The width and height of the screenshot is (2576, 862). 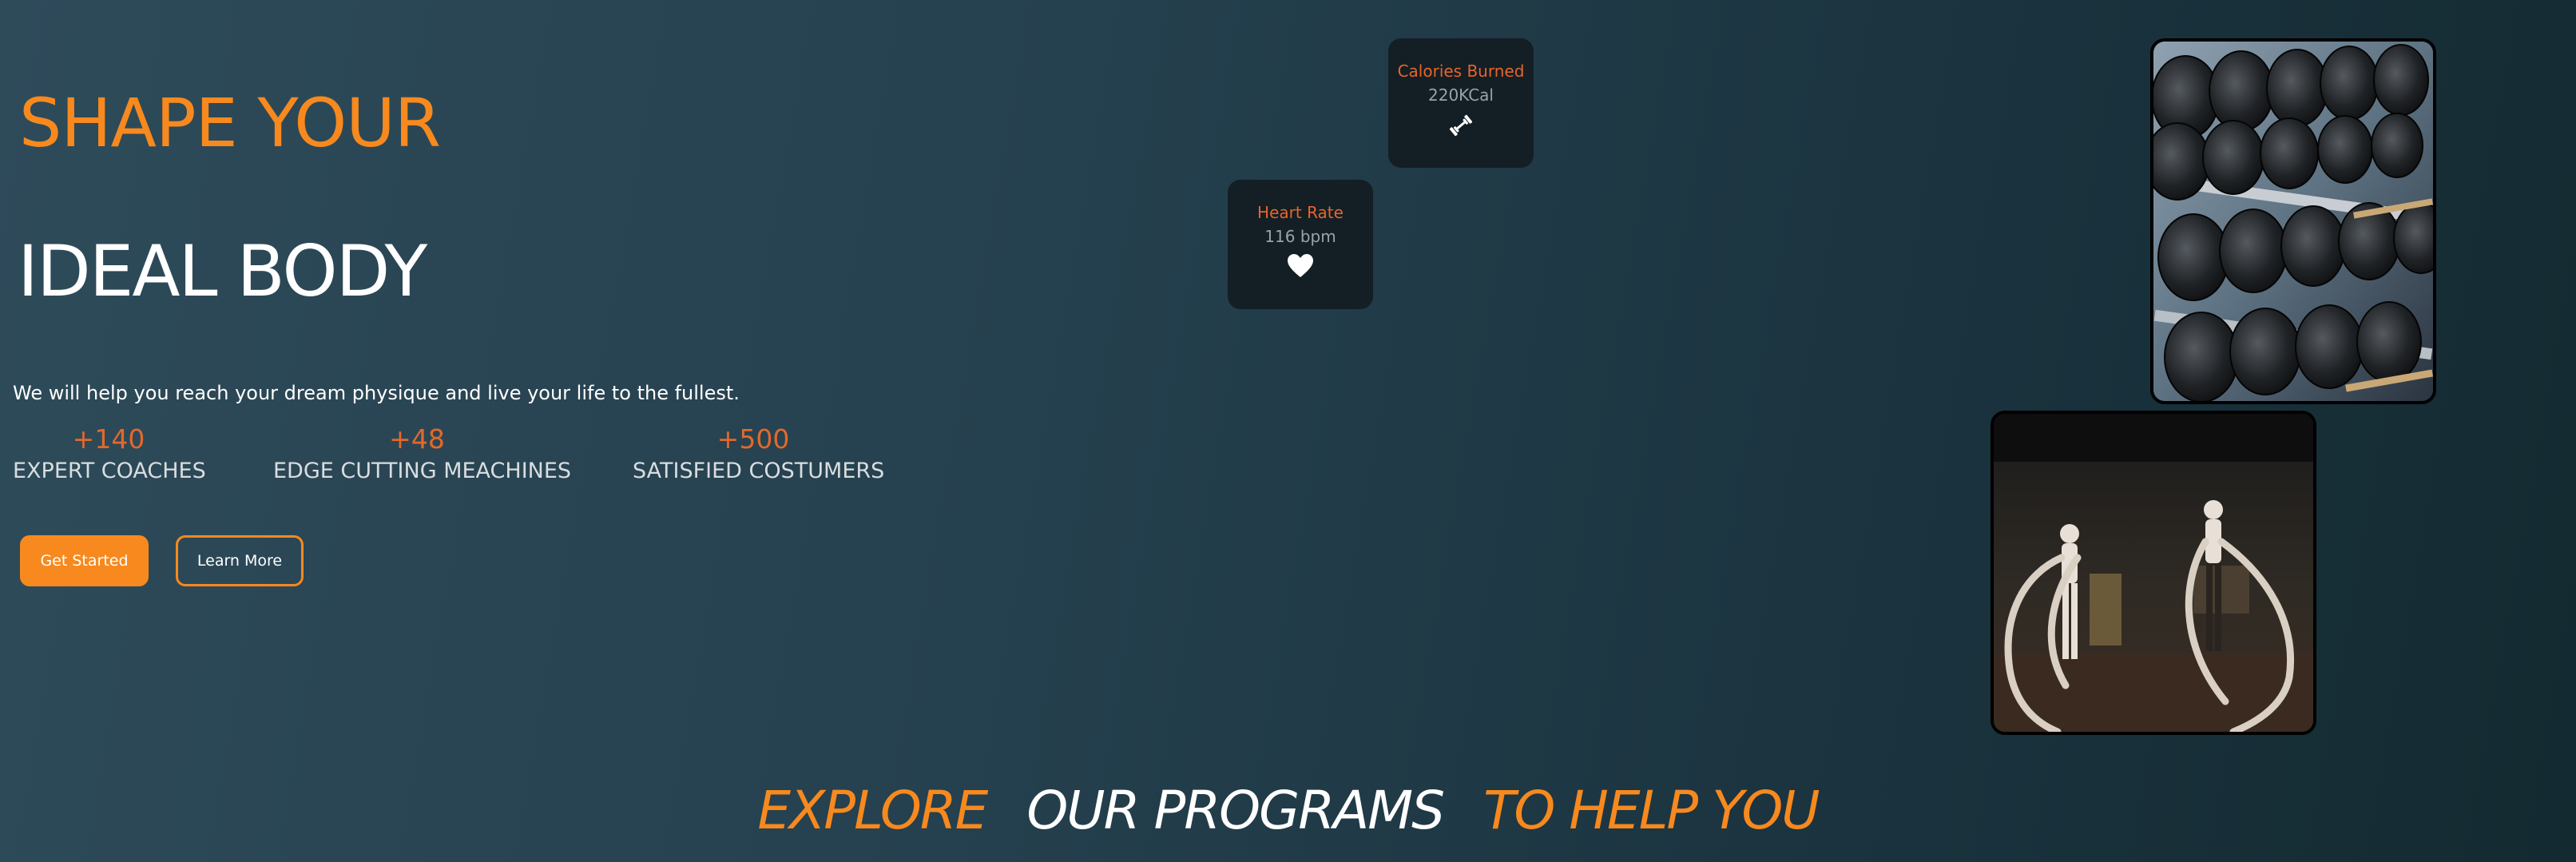 I want to click on dumbbell-rack-photo, so click(x=2293, y=221).